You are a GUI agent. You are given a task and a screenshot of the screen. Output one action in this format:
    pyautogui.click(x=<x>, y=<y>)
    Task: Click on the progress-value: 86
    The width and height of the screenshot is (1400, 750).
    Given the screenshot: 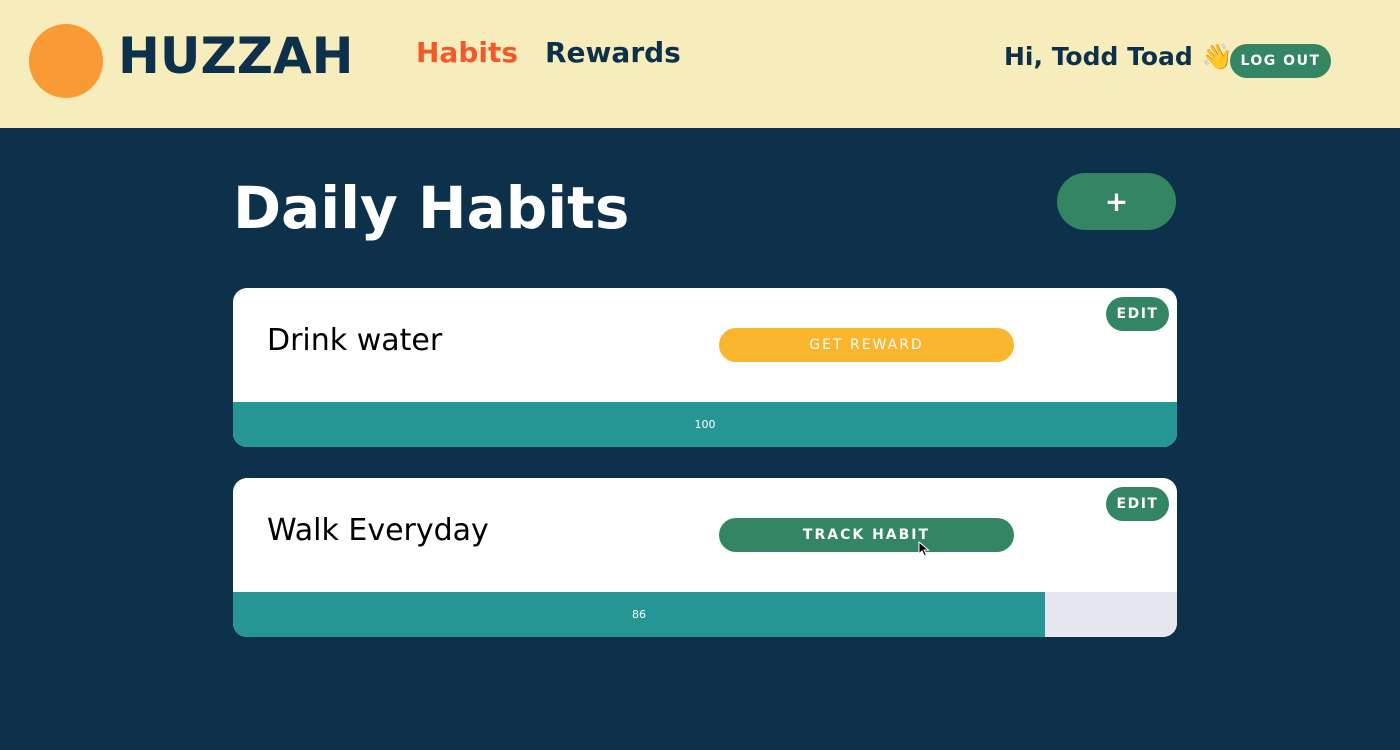 What is the action you would take?
    pyautogui.click(x=639, y=614)
    